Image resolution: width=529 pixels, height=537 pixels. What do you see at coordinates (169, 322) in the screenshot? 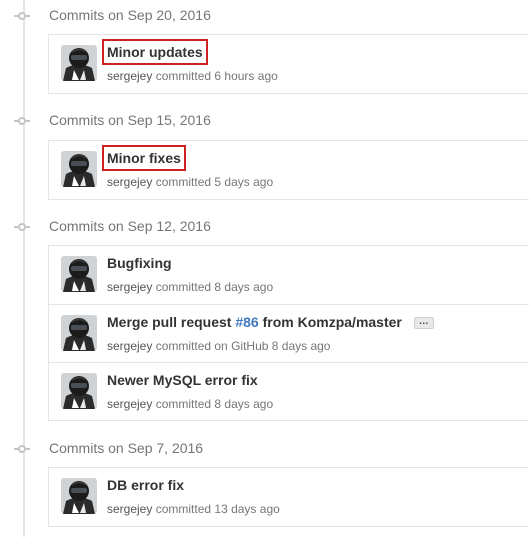
I see `commit-message-link: Merge pull request` at bounding box center [169, 322].